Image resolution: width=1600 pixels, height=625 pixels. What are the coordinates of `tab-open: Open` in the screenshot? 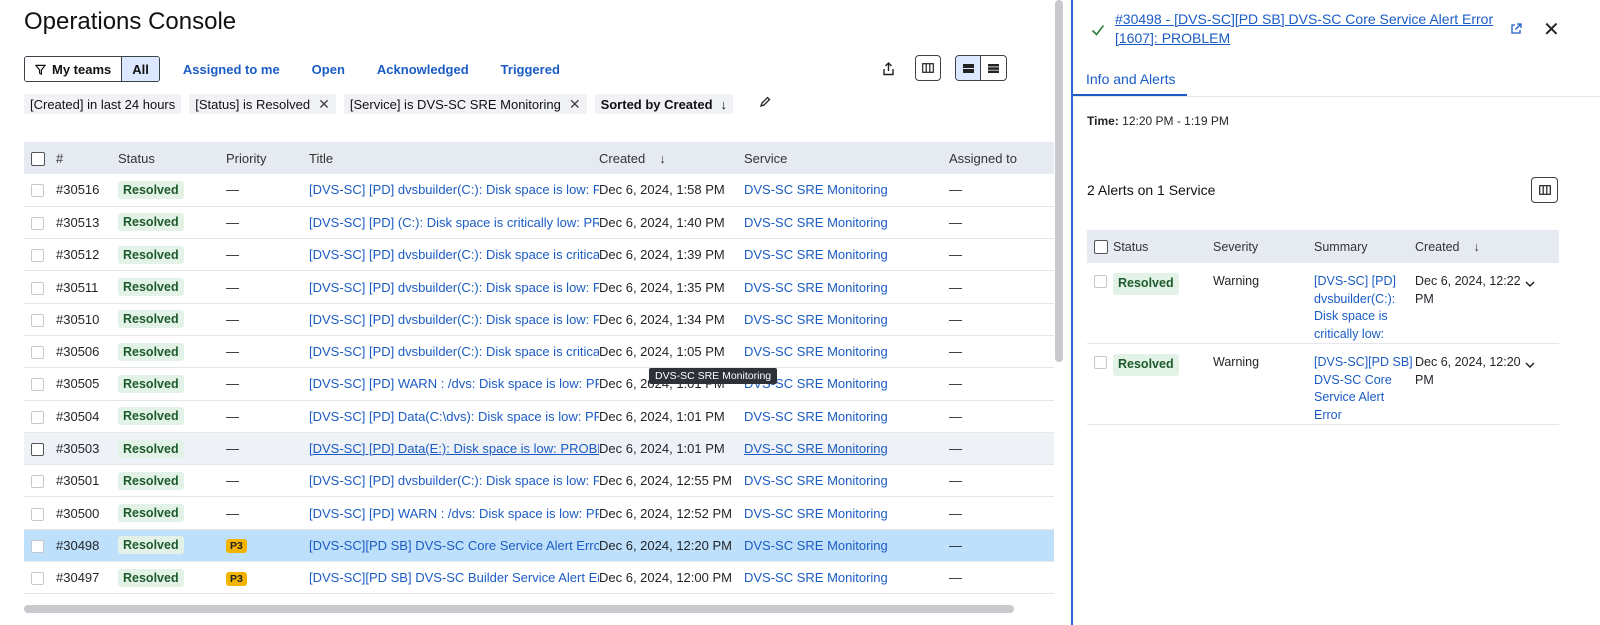 It's located at (328, 69).